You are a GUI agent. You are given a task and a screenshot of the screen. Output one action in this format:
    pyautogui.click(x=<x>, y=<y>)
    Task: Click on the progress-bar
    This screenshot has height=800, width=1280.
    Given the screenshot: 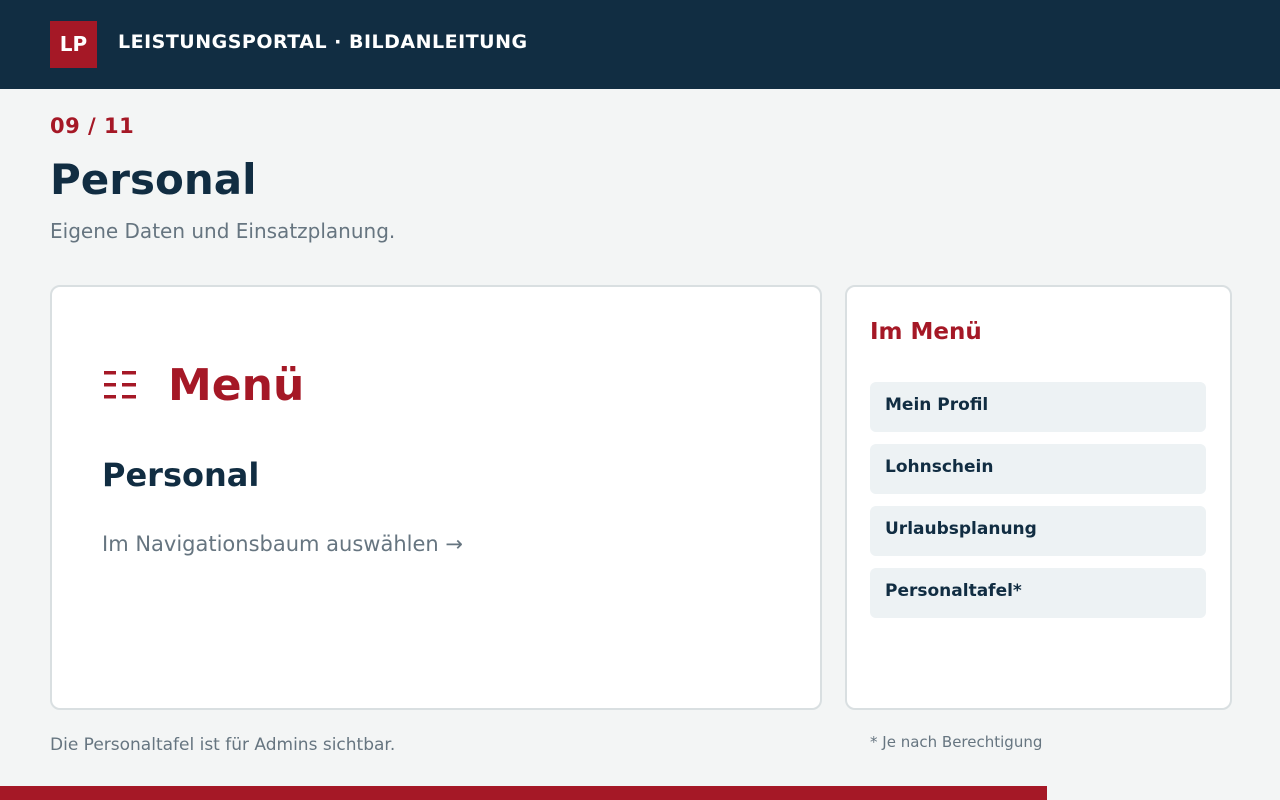 What is the action you would take?
    pyautogui.click(x=640, y=793)
    